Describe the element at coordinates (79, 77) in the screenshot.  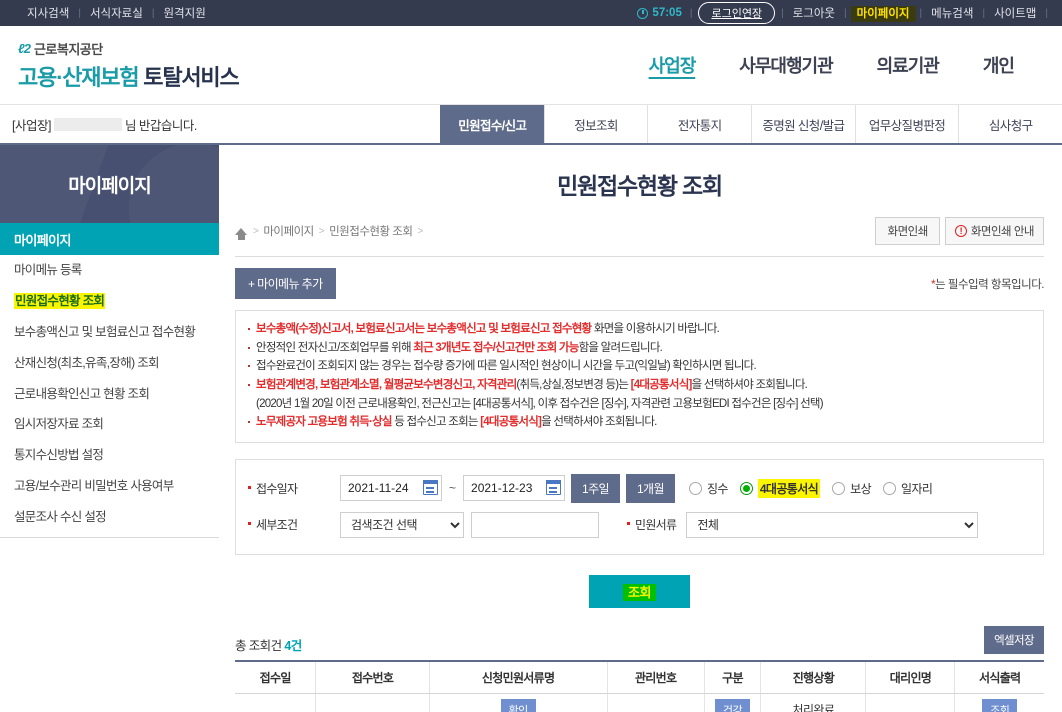
I see `logo-insurance-text: 고용·산재보험` at that location.